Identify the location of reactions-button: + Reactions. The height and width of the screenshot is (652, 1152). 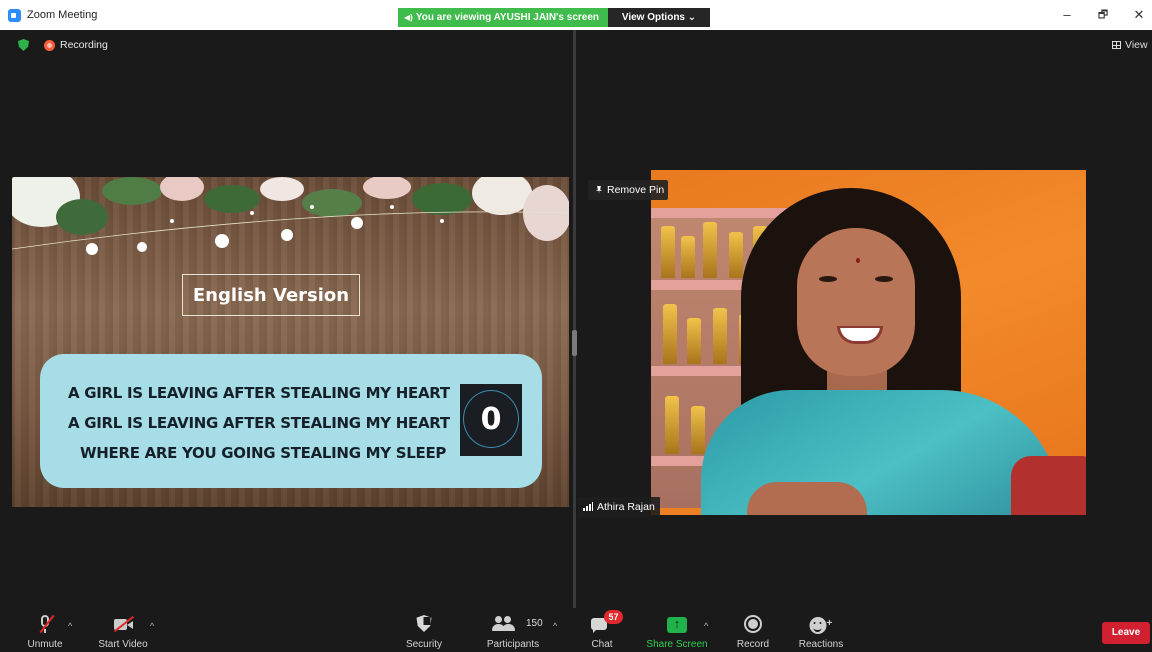
(821, 630).